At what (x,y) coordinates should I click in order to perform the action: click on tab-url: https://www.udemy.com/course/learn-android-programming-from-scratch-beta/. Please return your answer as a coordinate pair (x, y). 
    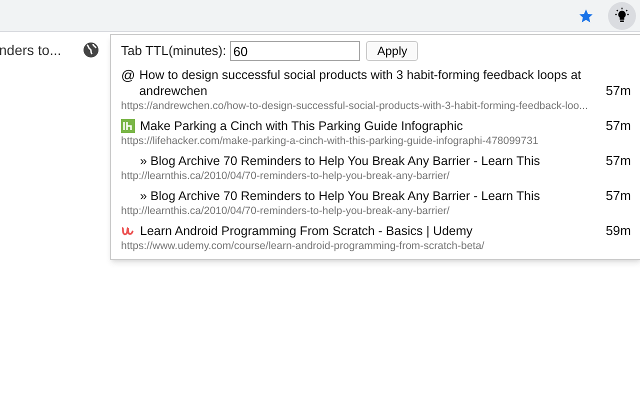
    Looking at the image, I should click on (303, 246).